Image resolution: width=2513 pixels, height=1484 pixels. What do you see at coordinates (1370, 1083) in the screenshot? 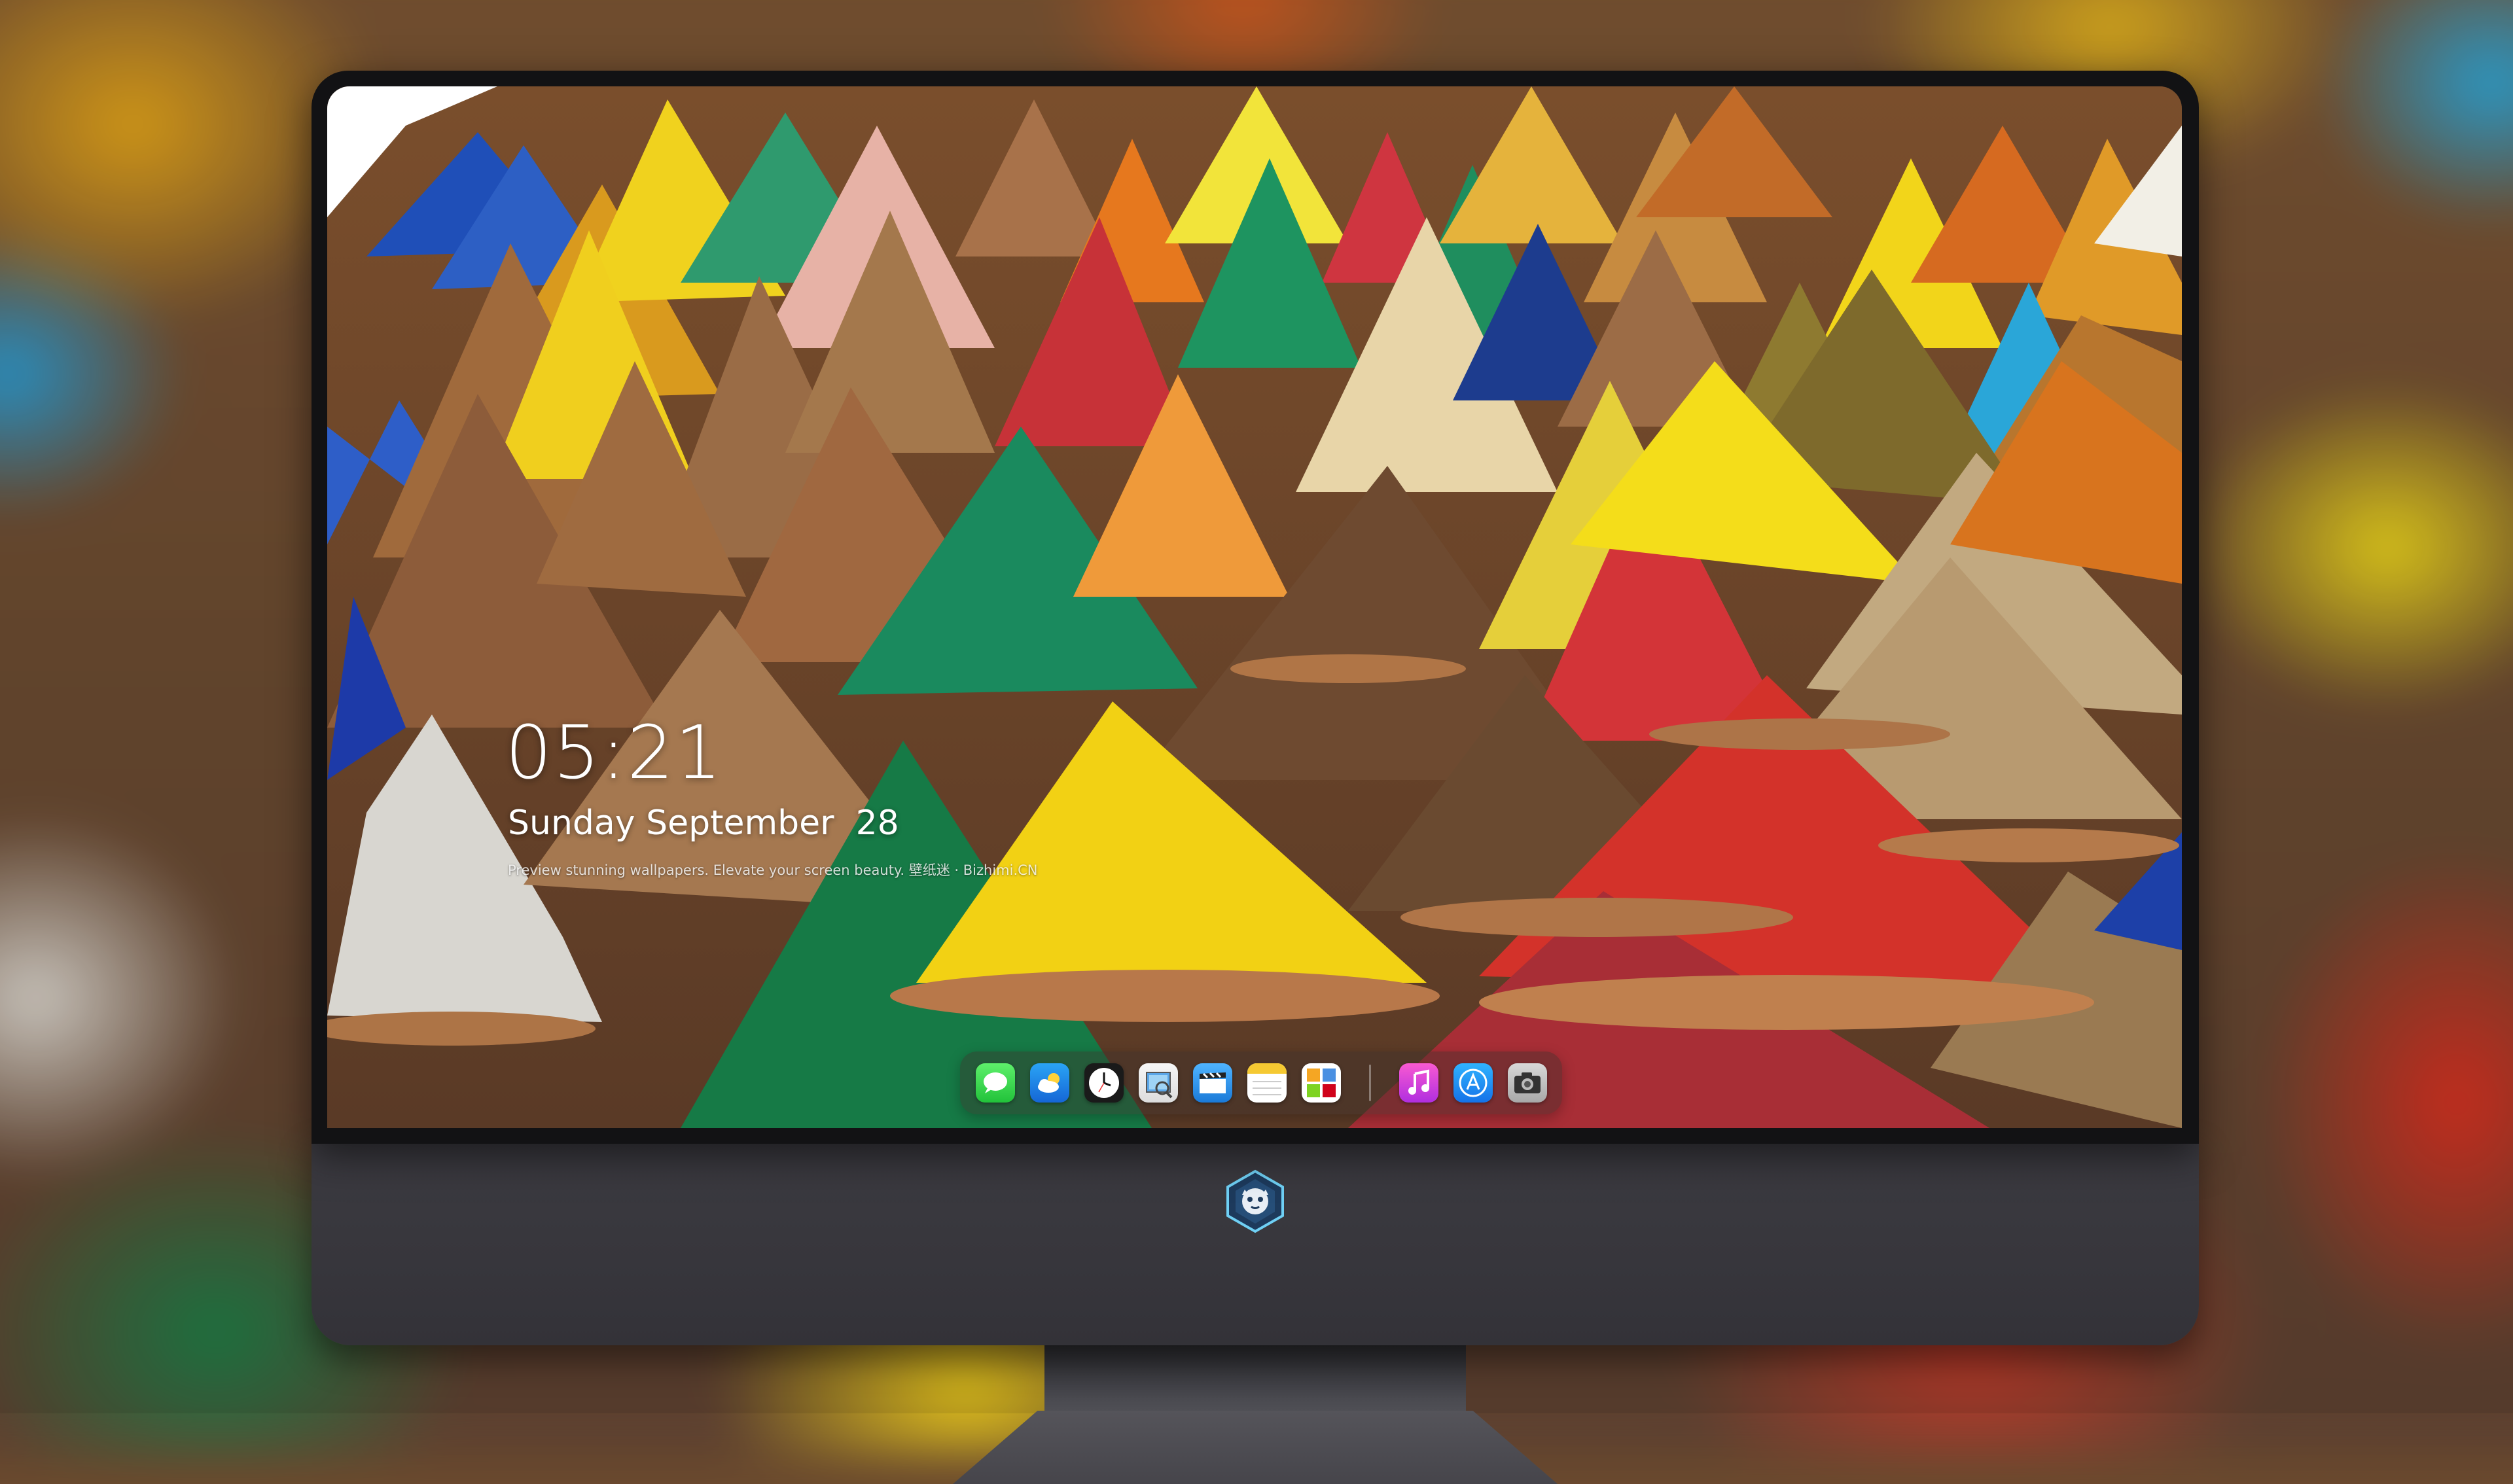
I see `dock-divider` at bounding box center [1370, 1083].